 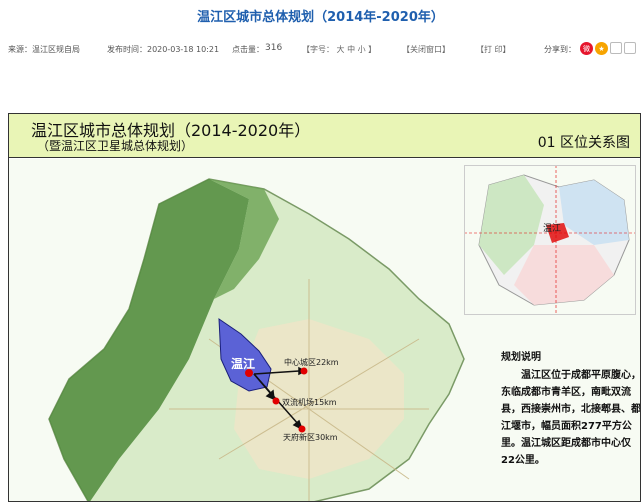 What do you see at coordinates (44, 49) in the screenshot?
I see `source-text: 来源：温江区规自局` at bounding box center [44, 49].